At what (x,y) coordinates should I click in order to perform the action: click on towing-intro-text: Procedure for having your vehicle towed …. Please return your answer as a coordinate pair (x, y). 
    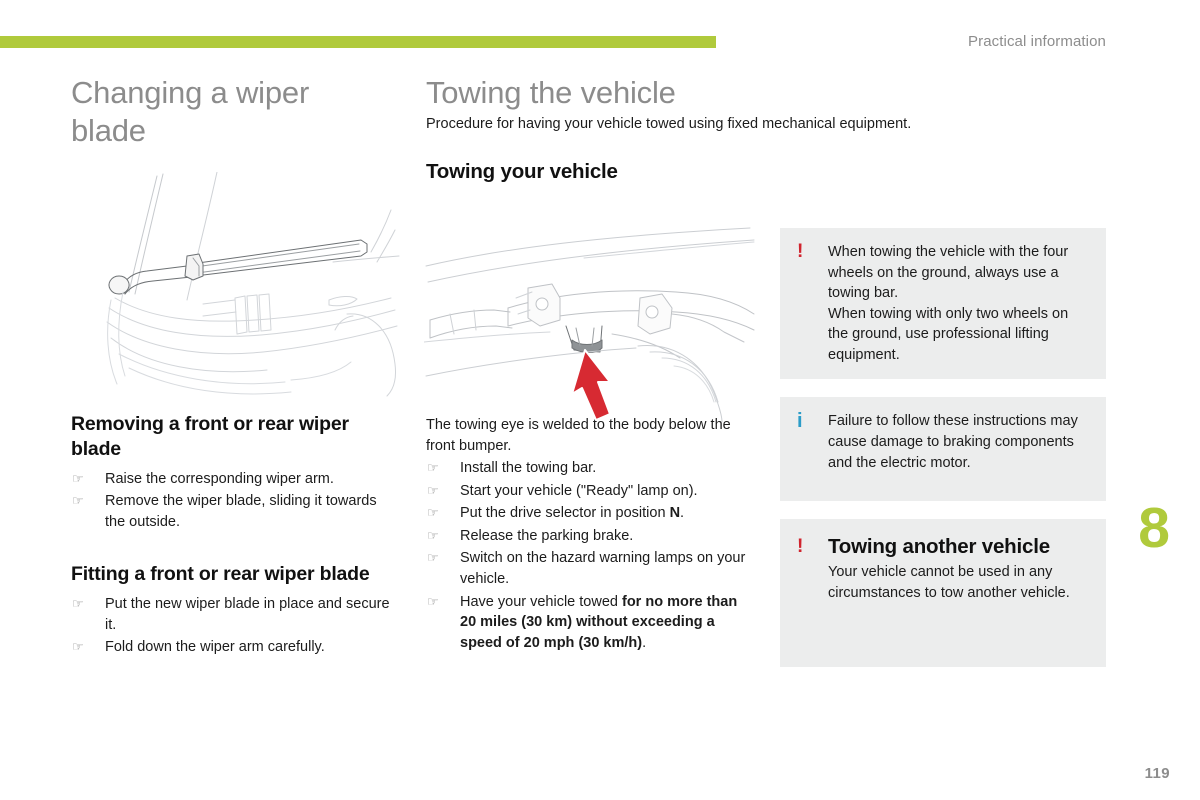
    Looking at the image, I should click on (669, 123).